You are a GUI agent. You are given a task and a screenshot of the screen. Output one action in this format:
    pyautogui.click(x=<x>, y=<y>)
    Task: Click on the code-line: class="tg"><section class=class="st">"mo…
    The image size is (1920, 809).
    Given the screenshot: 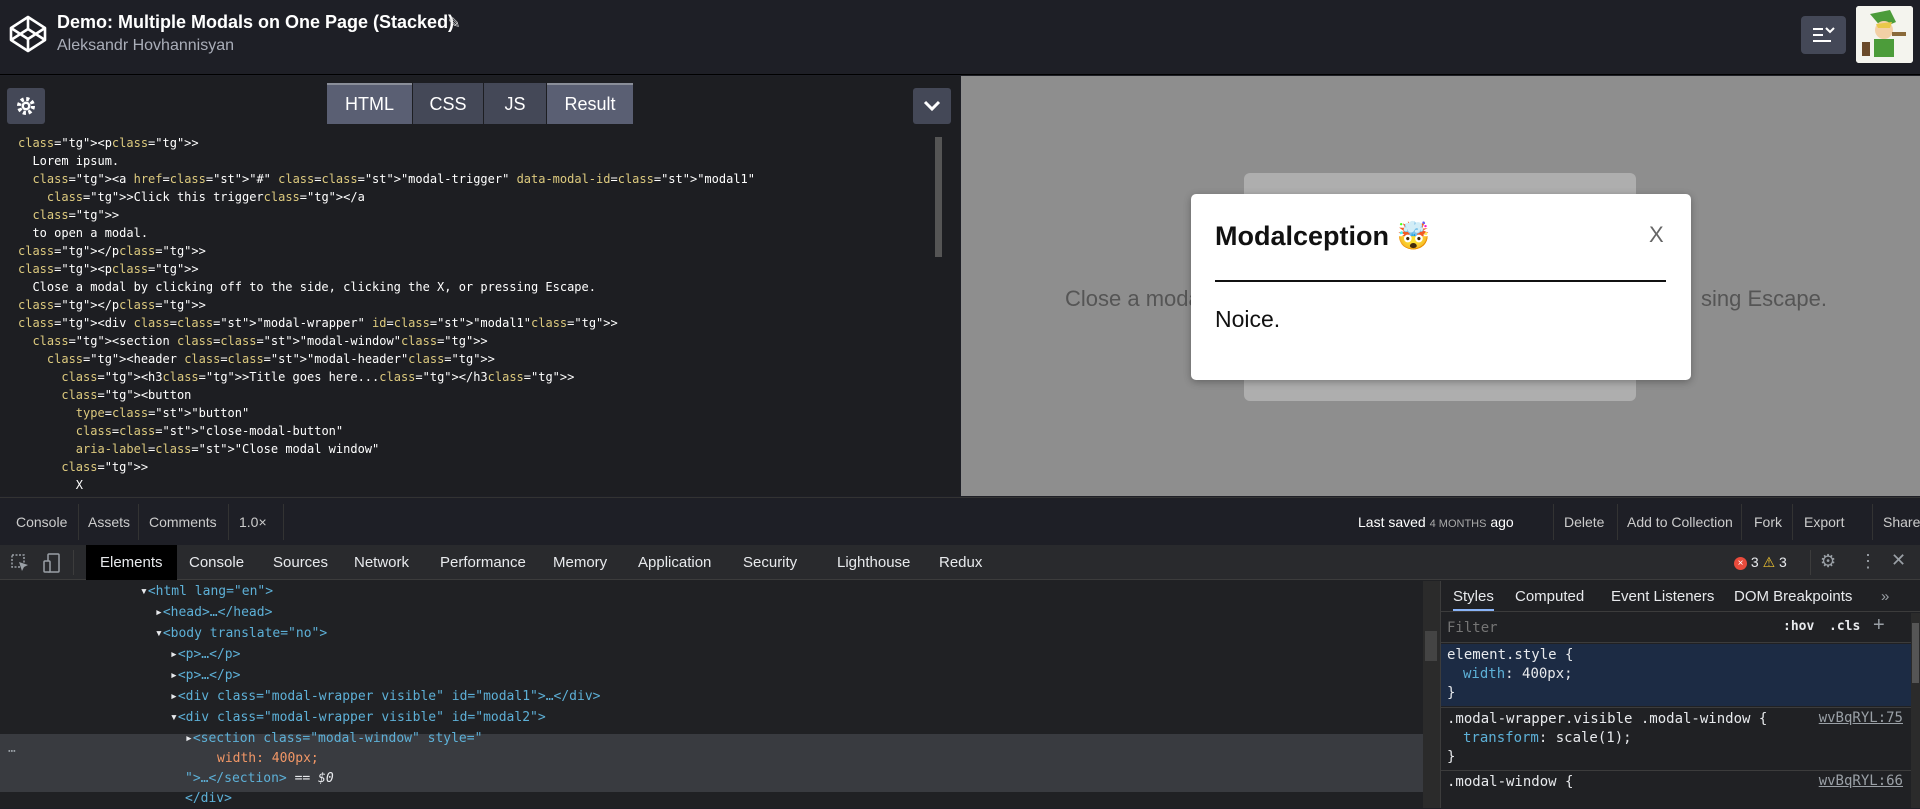 What is the action you would take?
    pyautogui.click(x=260, y=341)
    